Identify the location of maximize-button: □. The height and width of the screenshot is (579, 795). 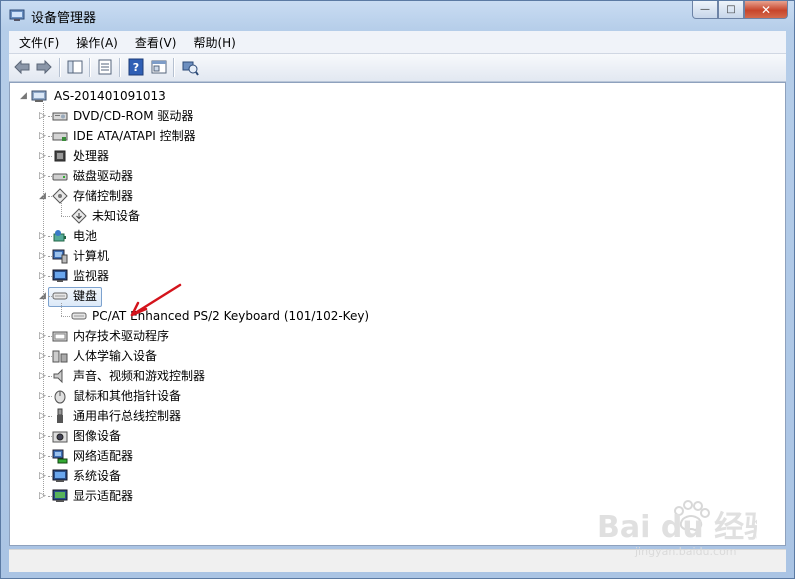
(731, 10).